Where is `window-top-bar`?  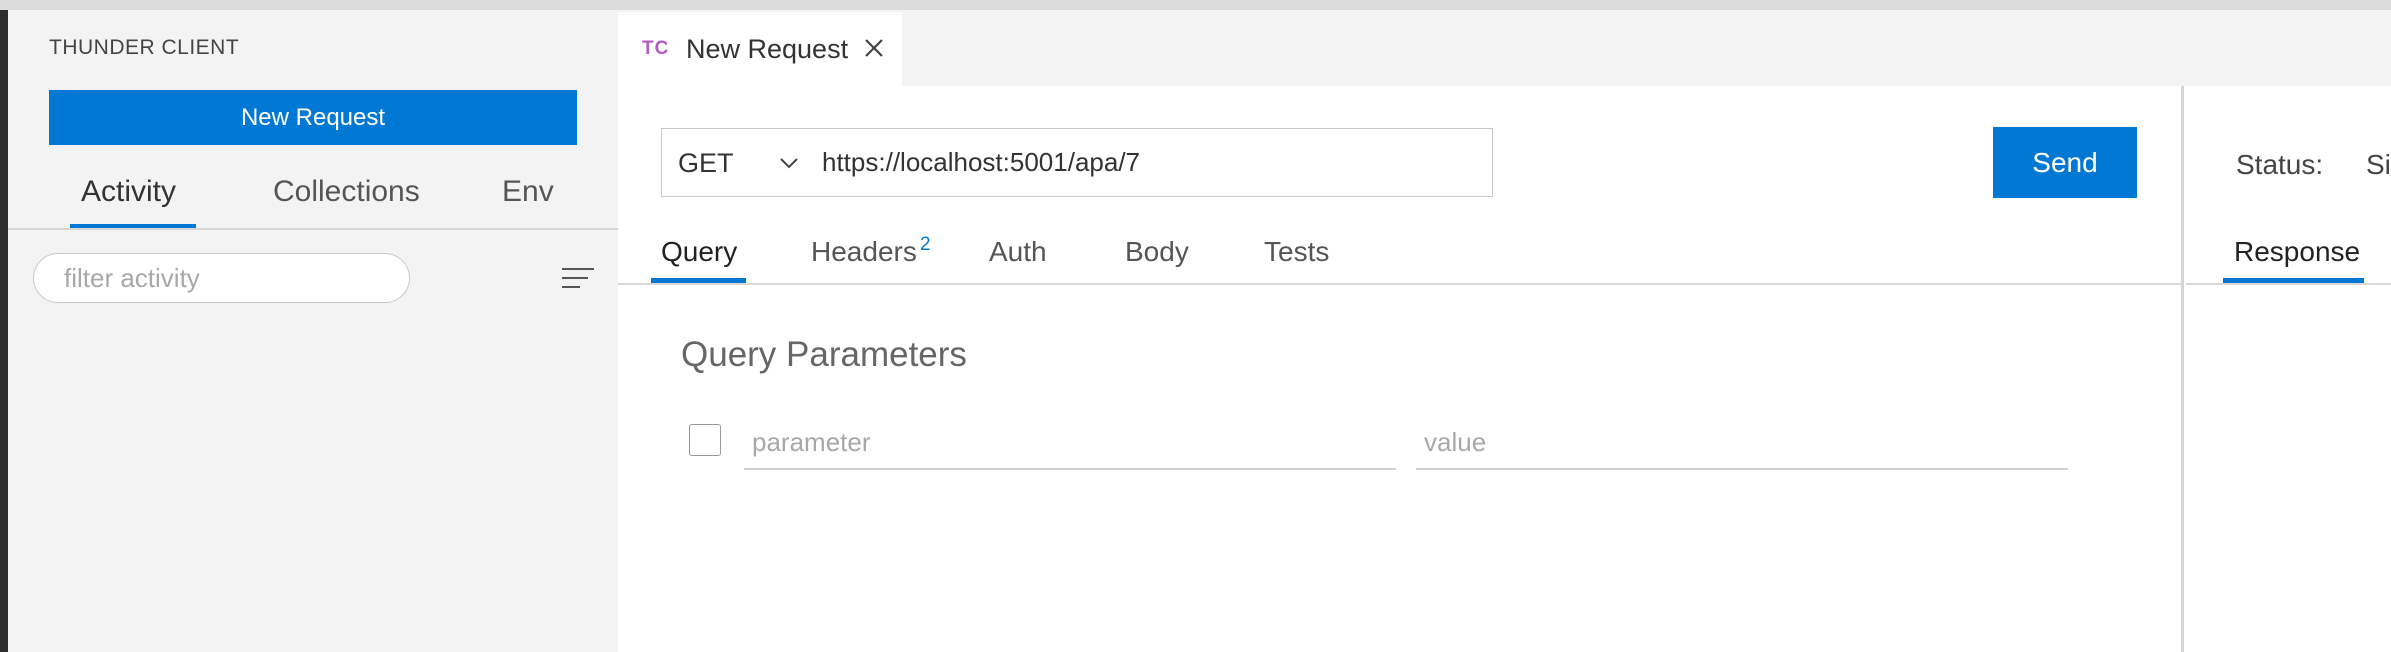 window-top-bar is located at coordinates (1195, 5).